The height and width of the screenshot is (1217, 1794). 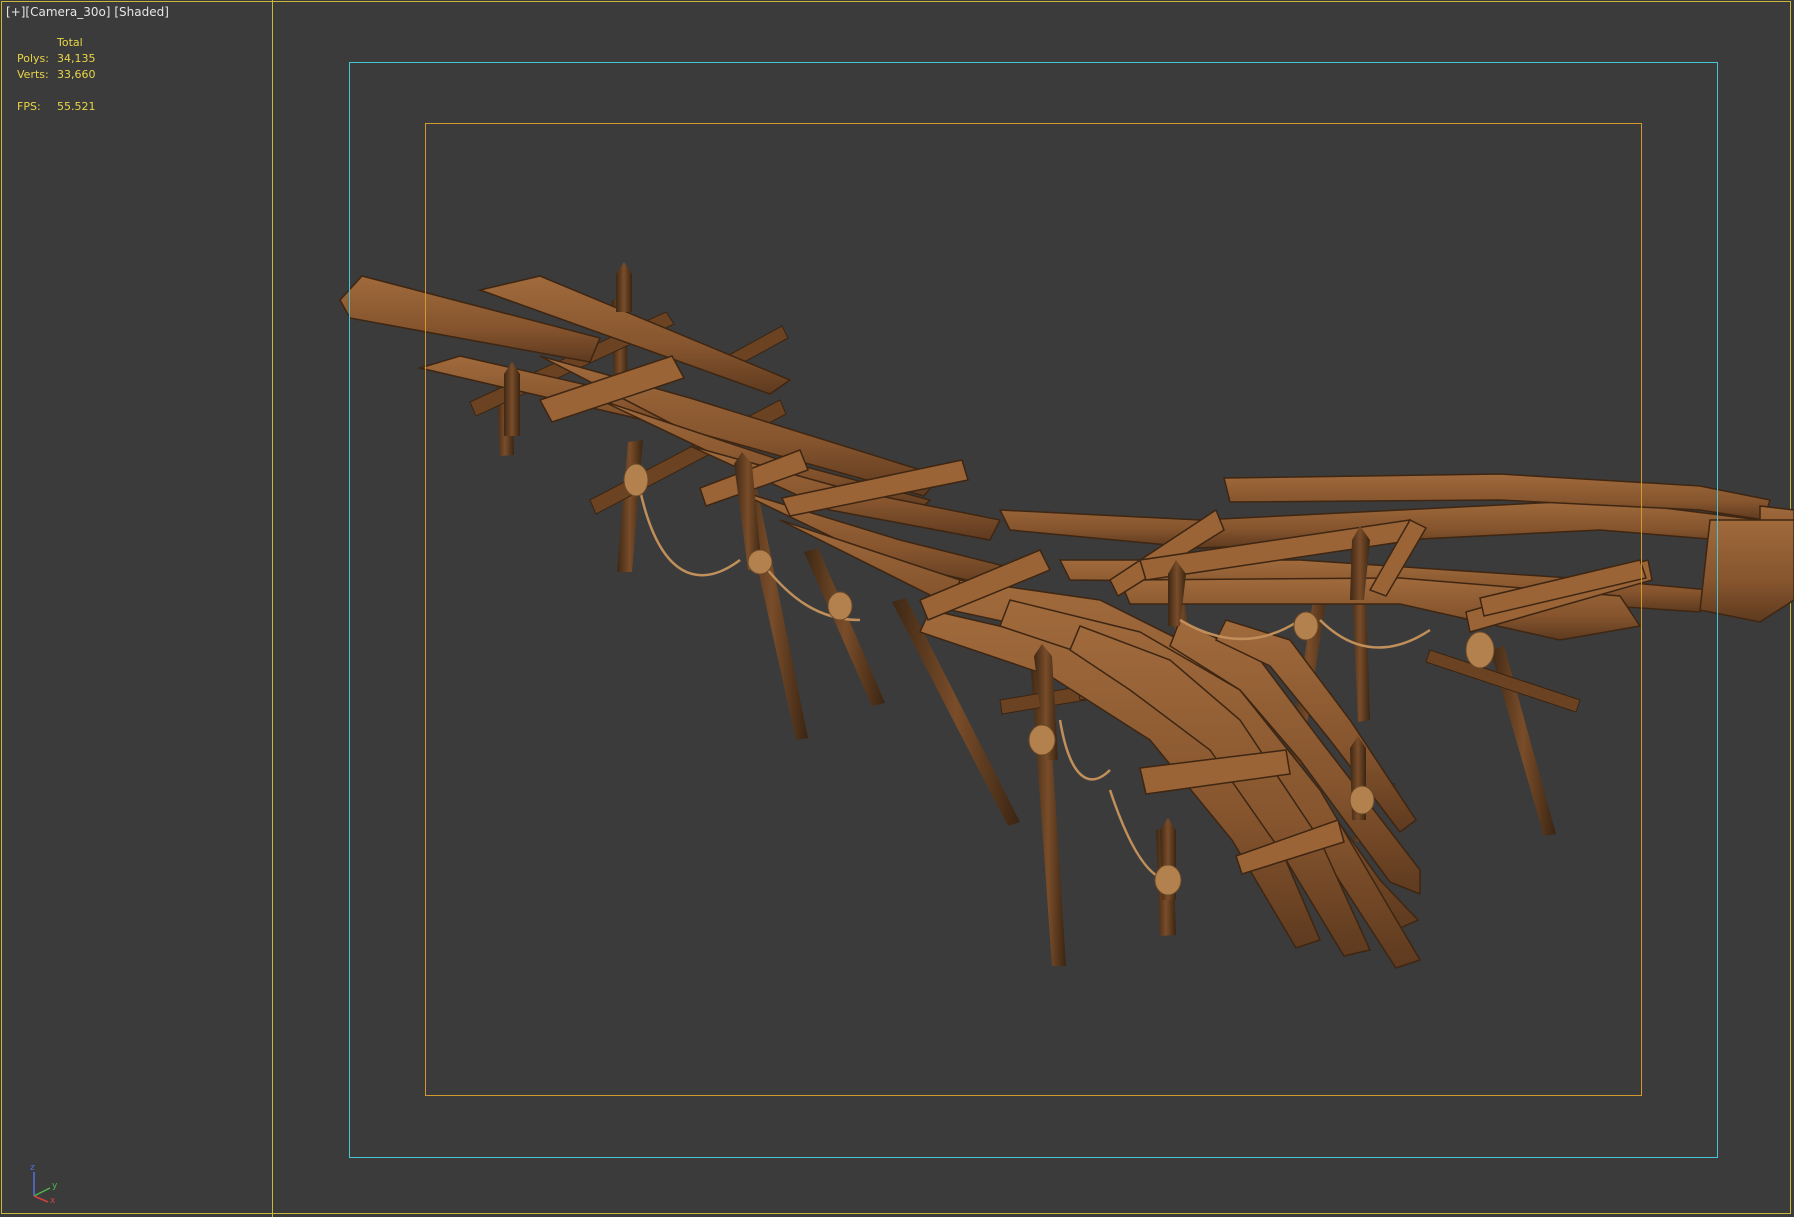 I want to click on axis-tripod-icon: z y x, so click(x=44, y=1183).